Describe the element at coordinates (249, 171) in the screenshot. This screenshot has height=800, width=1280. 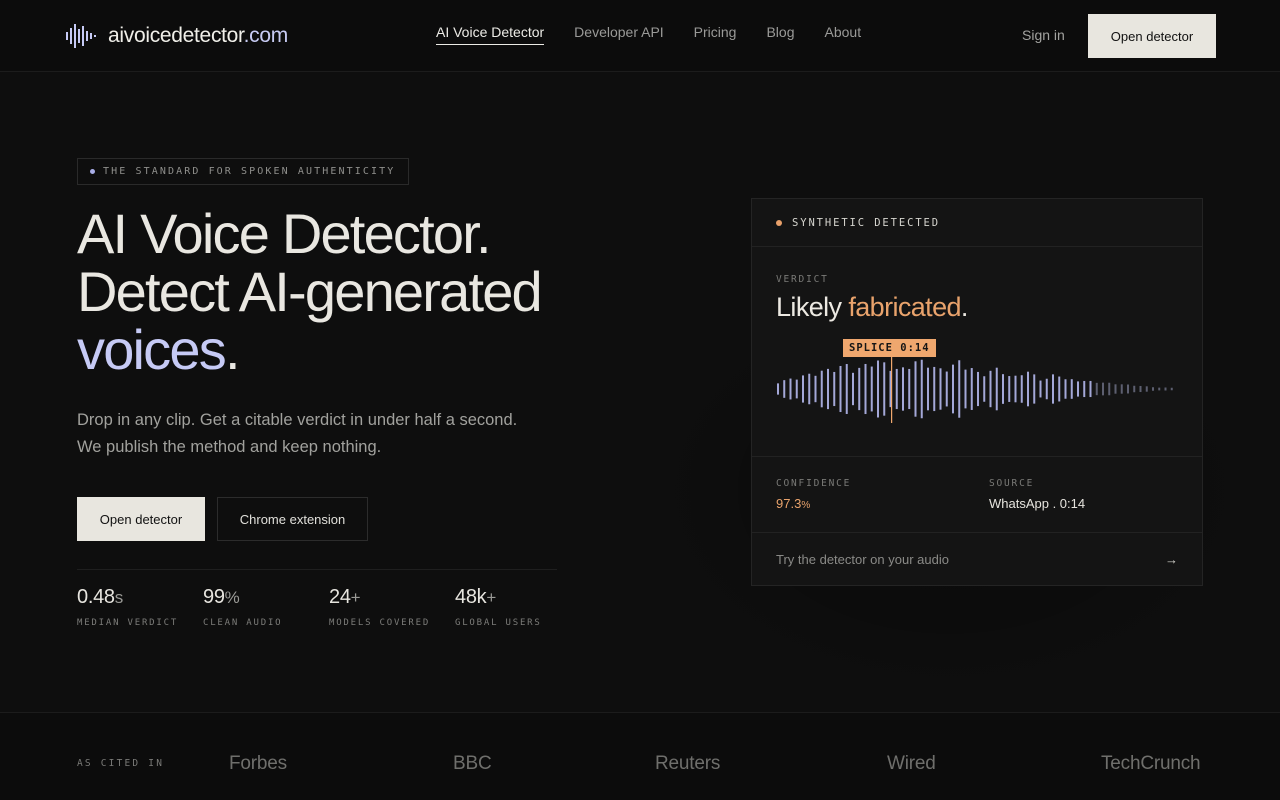
I see `eyebrow-text: THE STANDARD FOR SPOKEN AUTHENTICITY` at that location.